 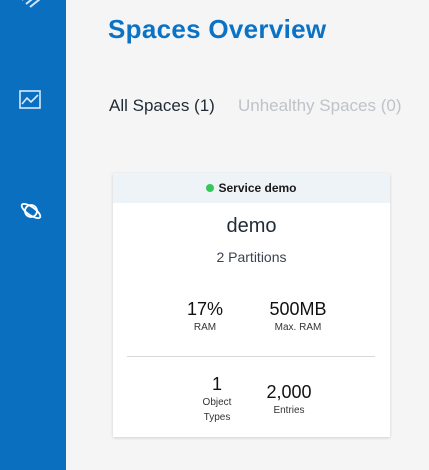 I want to click on entries-label: Entries, so click(x=289, y=410).